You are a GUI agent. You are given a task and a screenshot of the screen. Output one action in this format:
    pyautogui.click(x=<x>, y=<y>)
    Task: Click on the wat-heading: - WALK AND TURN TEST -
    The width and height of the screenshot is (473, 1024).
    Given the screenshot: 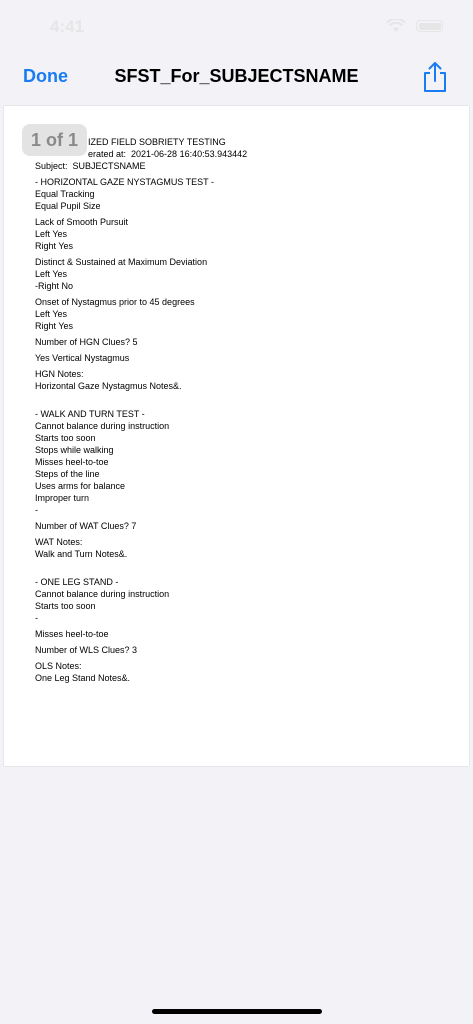 What is the action you would take?
    pyautogui.click(x=90, y=414)
    